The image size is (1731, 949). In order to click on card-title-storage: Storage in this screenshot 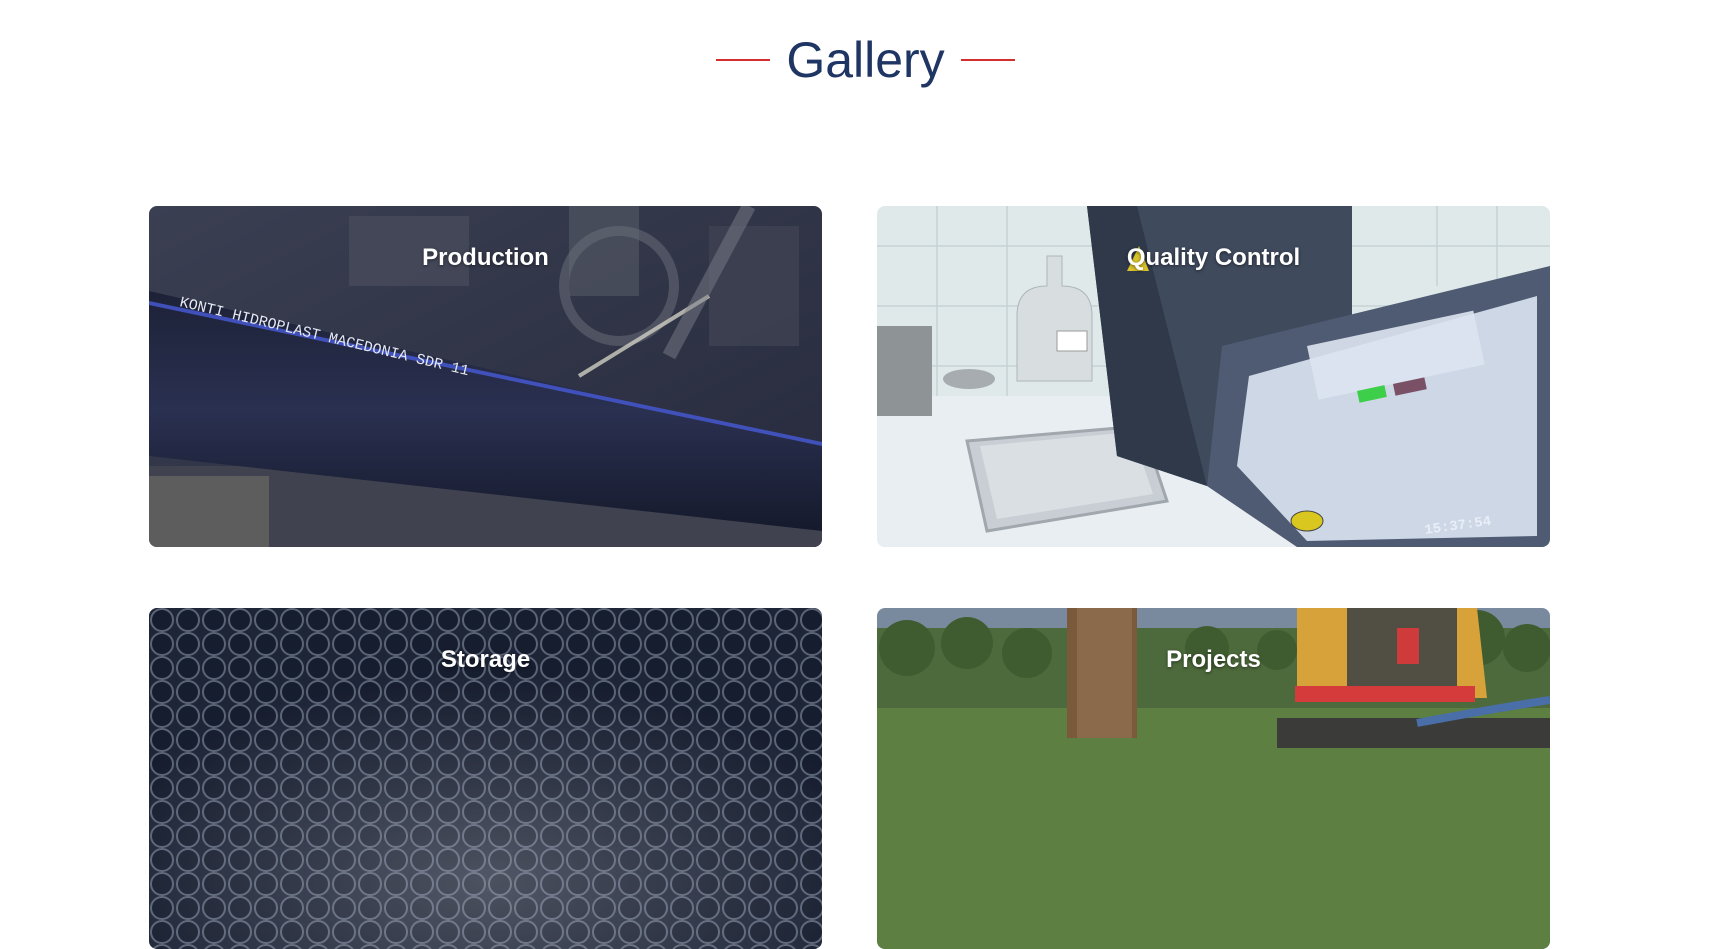, I will do `click(485, 659)`.